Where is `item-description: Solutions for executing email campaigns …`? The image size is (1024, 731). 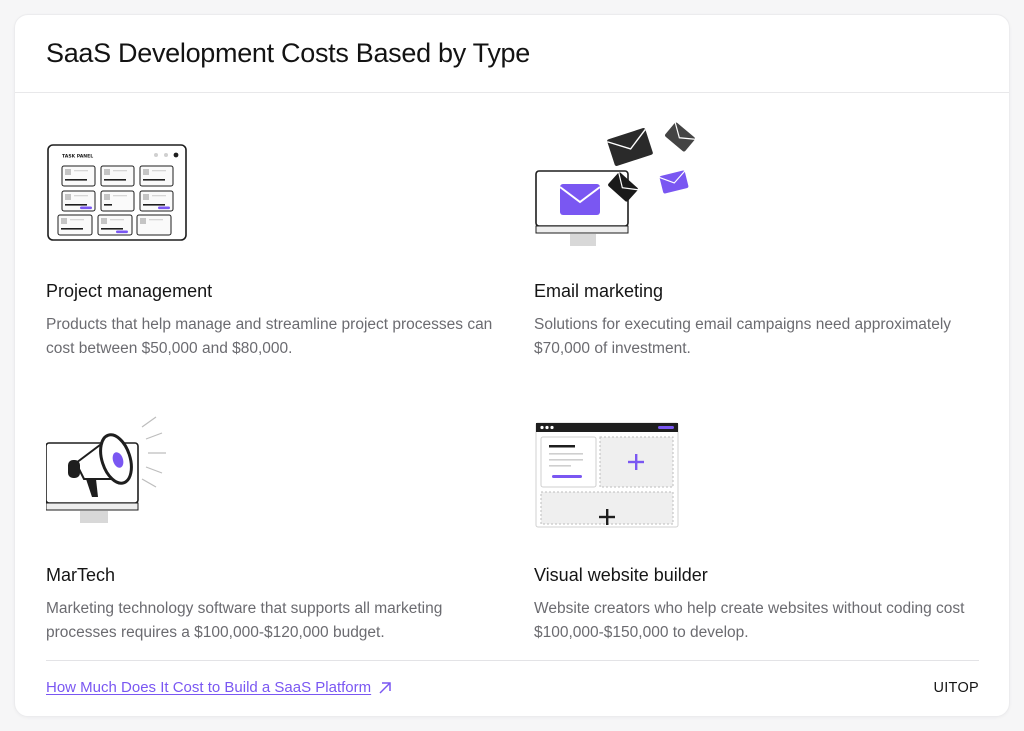
item-description: Solutions for executing email campaigns … is located at coordinates (743, 336).